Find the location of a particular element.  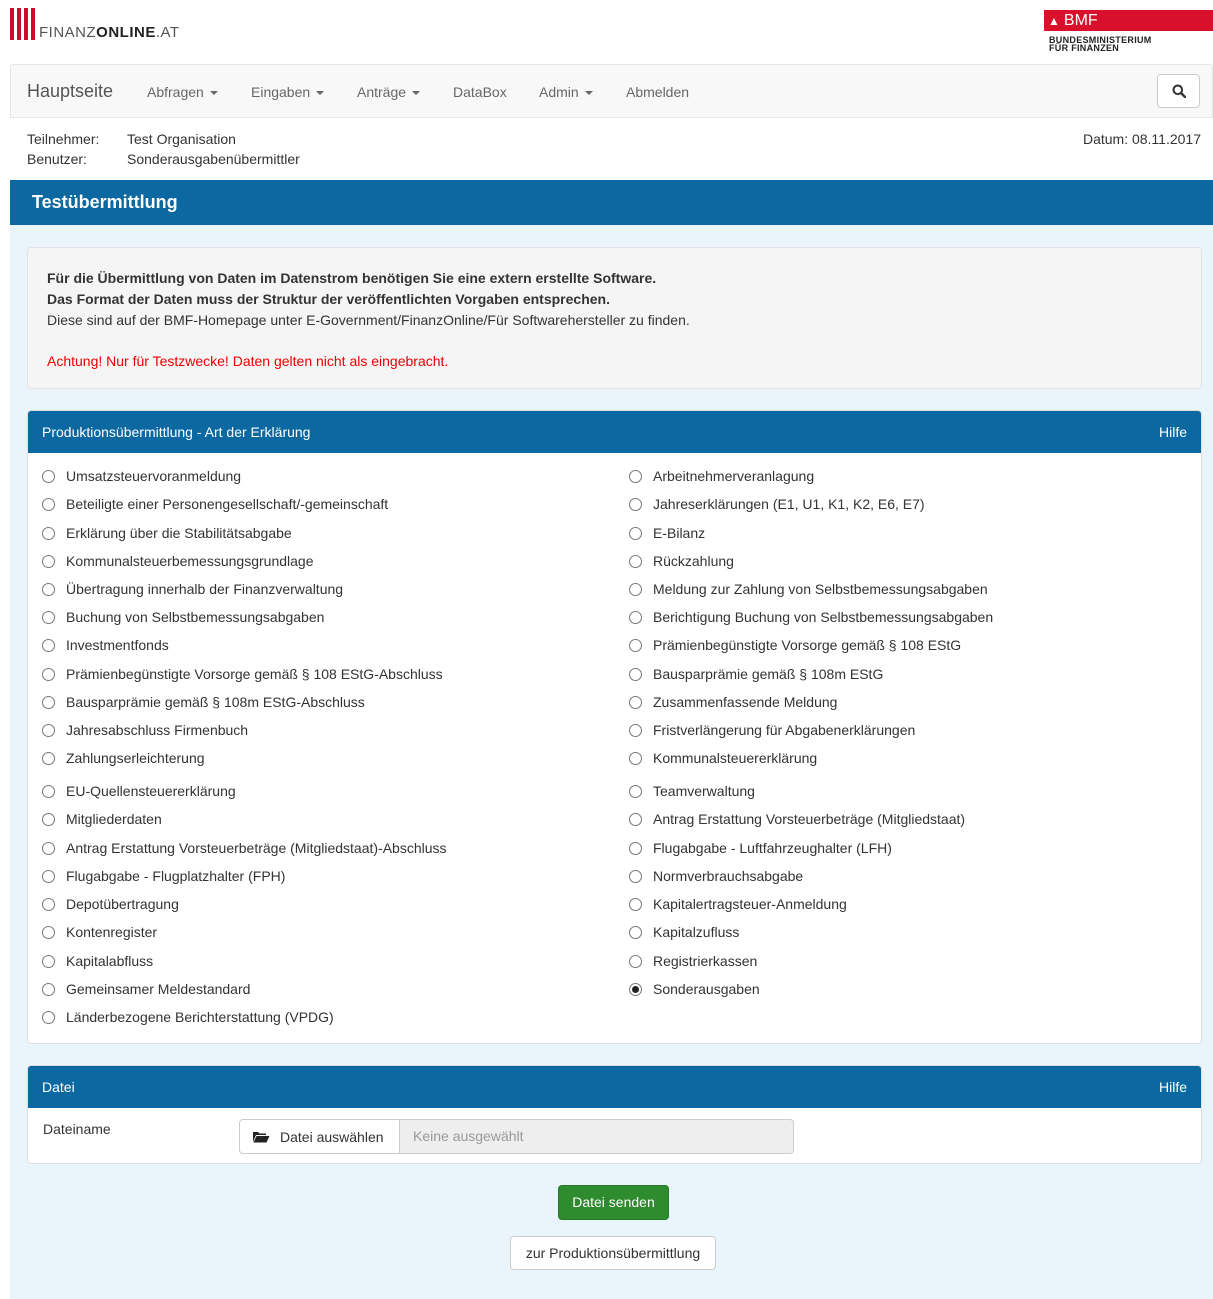

back-to-production-button: zur Produktionsübermittlung is located at coordinates (613, 1253).